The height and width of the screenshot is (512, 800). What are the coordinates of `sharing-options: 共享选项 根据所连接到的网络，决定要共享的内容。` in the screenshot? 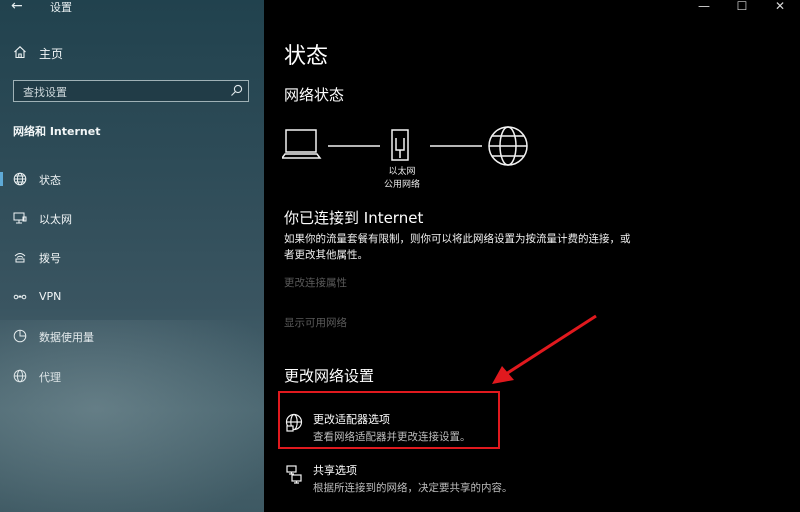 It's located at (397, 481).